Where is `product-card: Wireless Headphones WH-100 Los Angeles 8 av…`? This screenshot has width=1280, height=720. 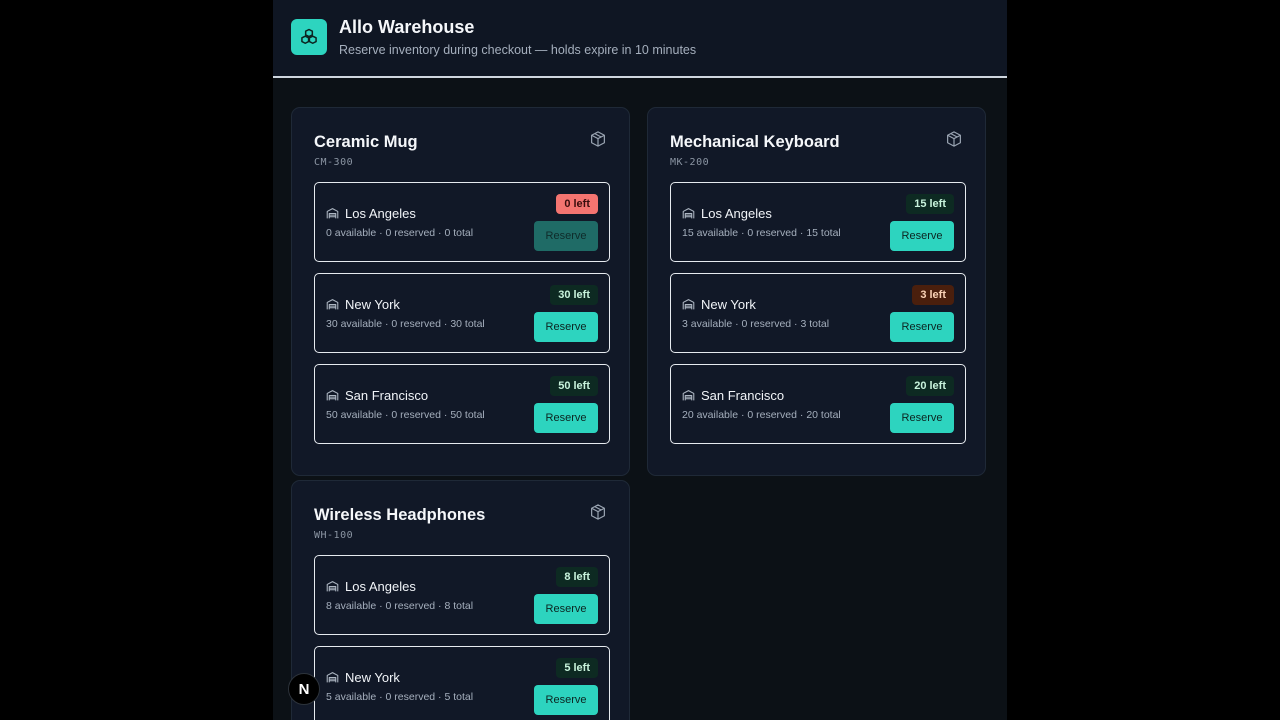
product-card: Wireless Headphones WH-100 Los Angeles 8 av… is located at coordinates (460, 600).